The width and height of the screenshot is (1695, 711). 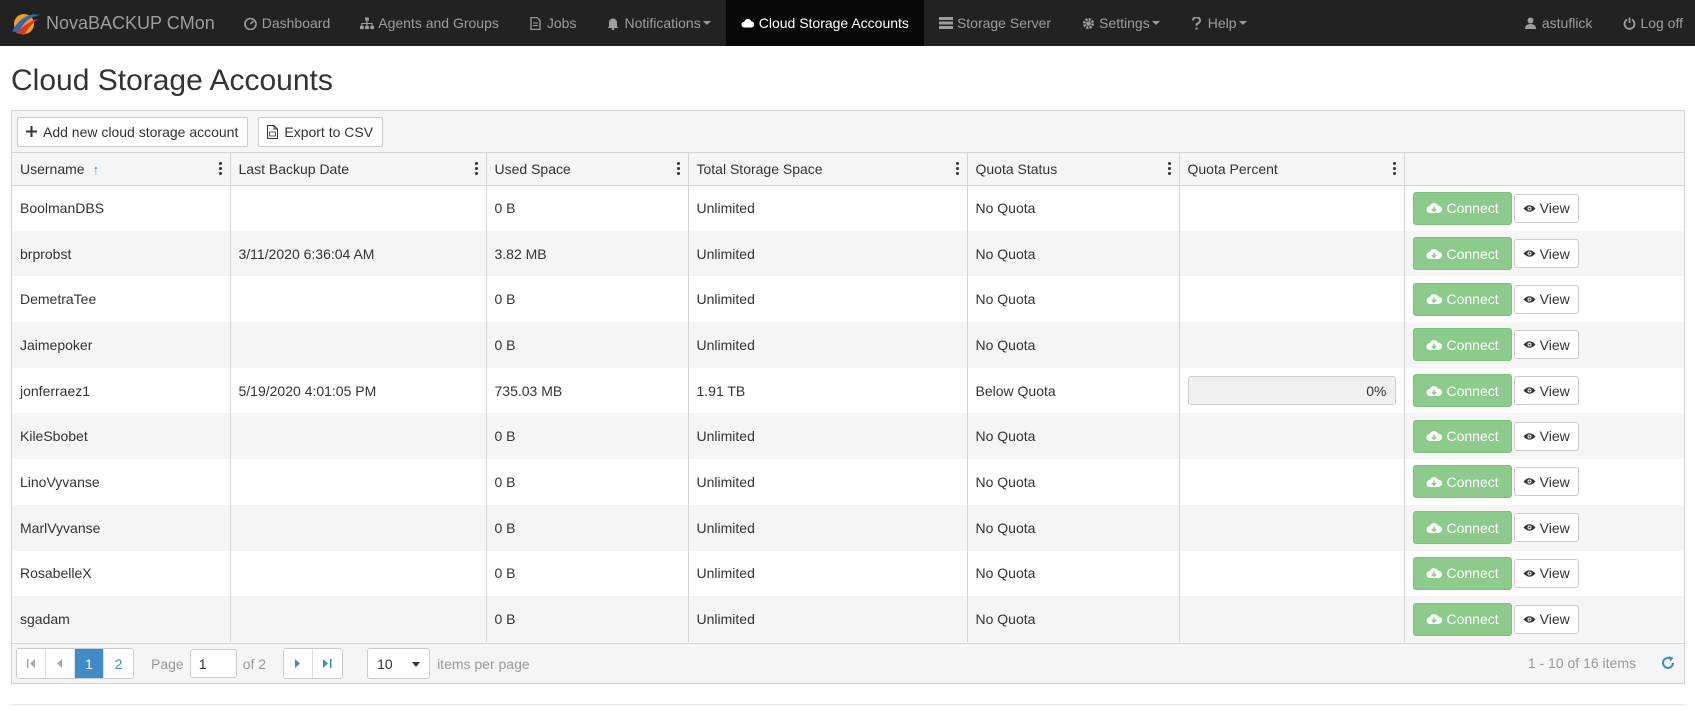 What do you see at coordinates (1292, 169) in the screenshot?
I see `column-header-quota-percent: Quota Percent` at bounding box center [1292, 169].